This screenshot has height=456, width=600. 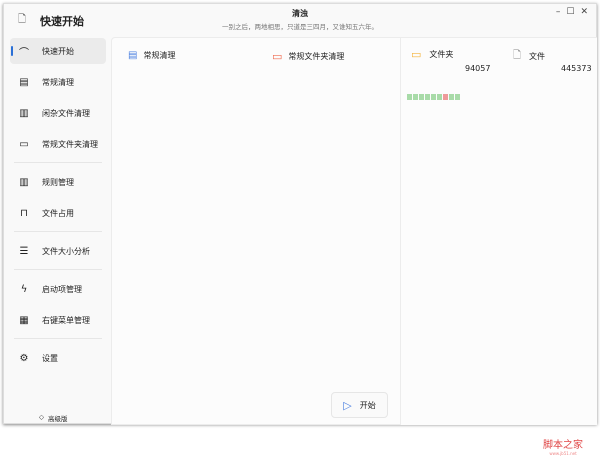 I want to click on gear-icon: ⚙, so click(x=24, y=358).